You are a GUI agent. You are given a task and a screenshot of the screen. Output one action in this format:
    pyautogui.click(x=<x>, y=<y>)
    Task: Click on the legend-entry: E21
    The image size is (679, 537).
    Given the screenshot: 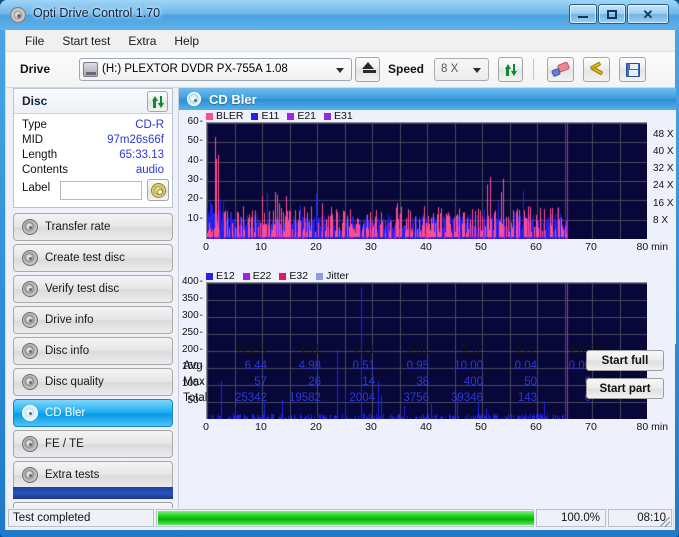 What is the action you would take?
    pyautogui.click(x=301, y=116)
    